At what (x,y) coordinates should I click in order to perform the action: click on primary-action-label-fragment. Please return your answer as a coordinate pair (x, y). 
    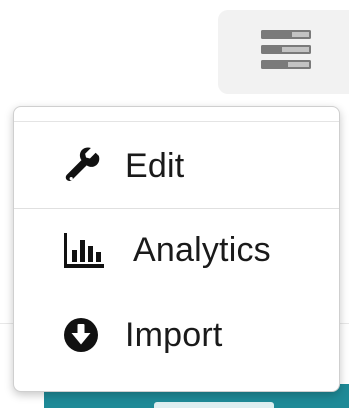
    Looking at the image, I should click on (214, 405).